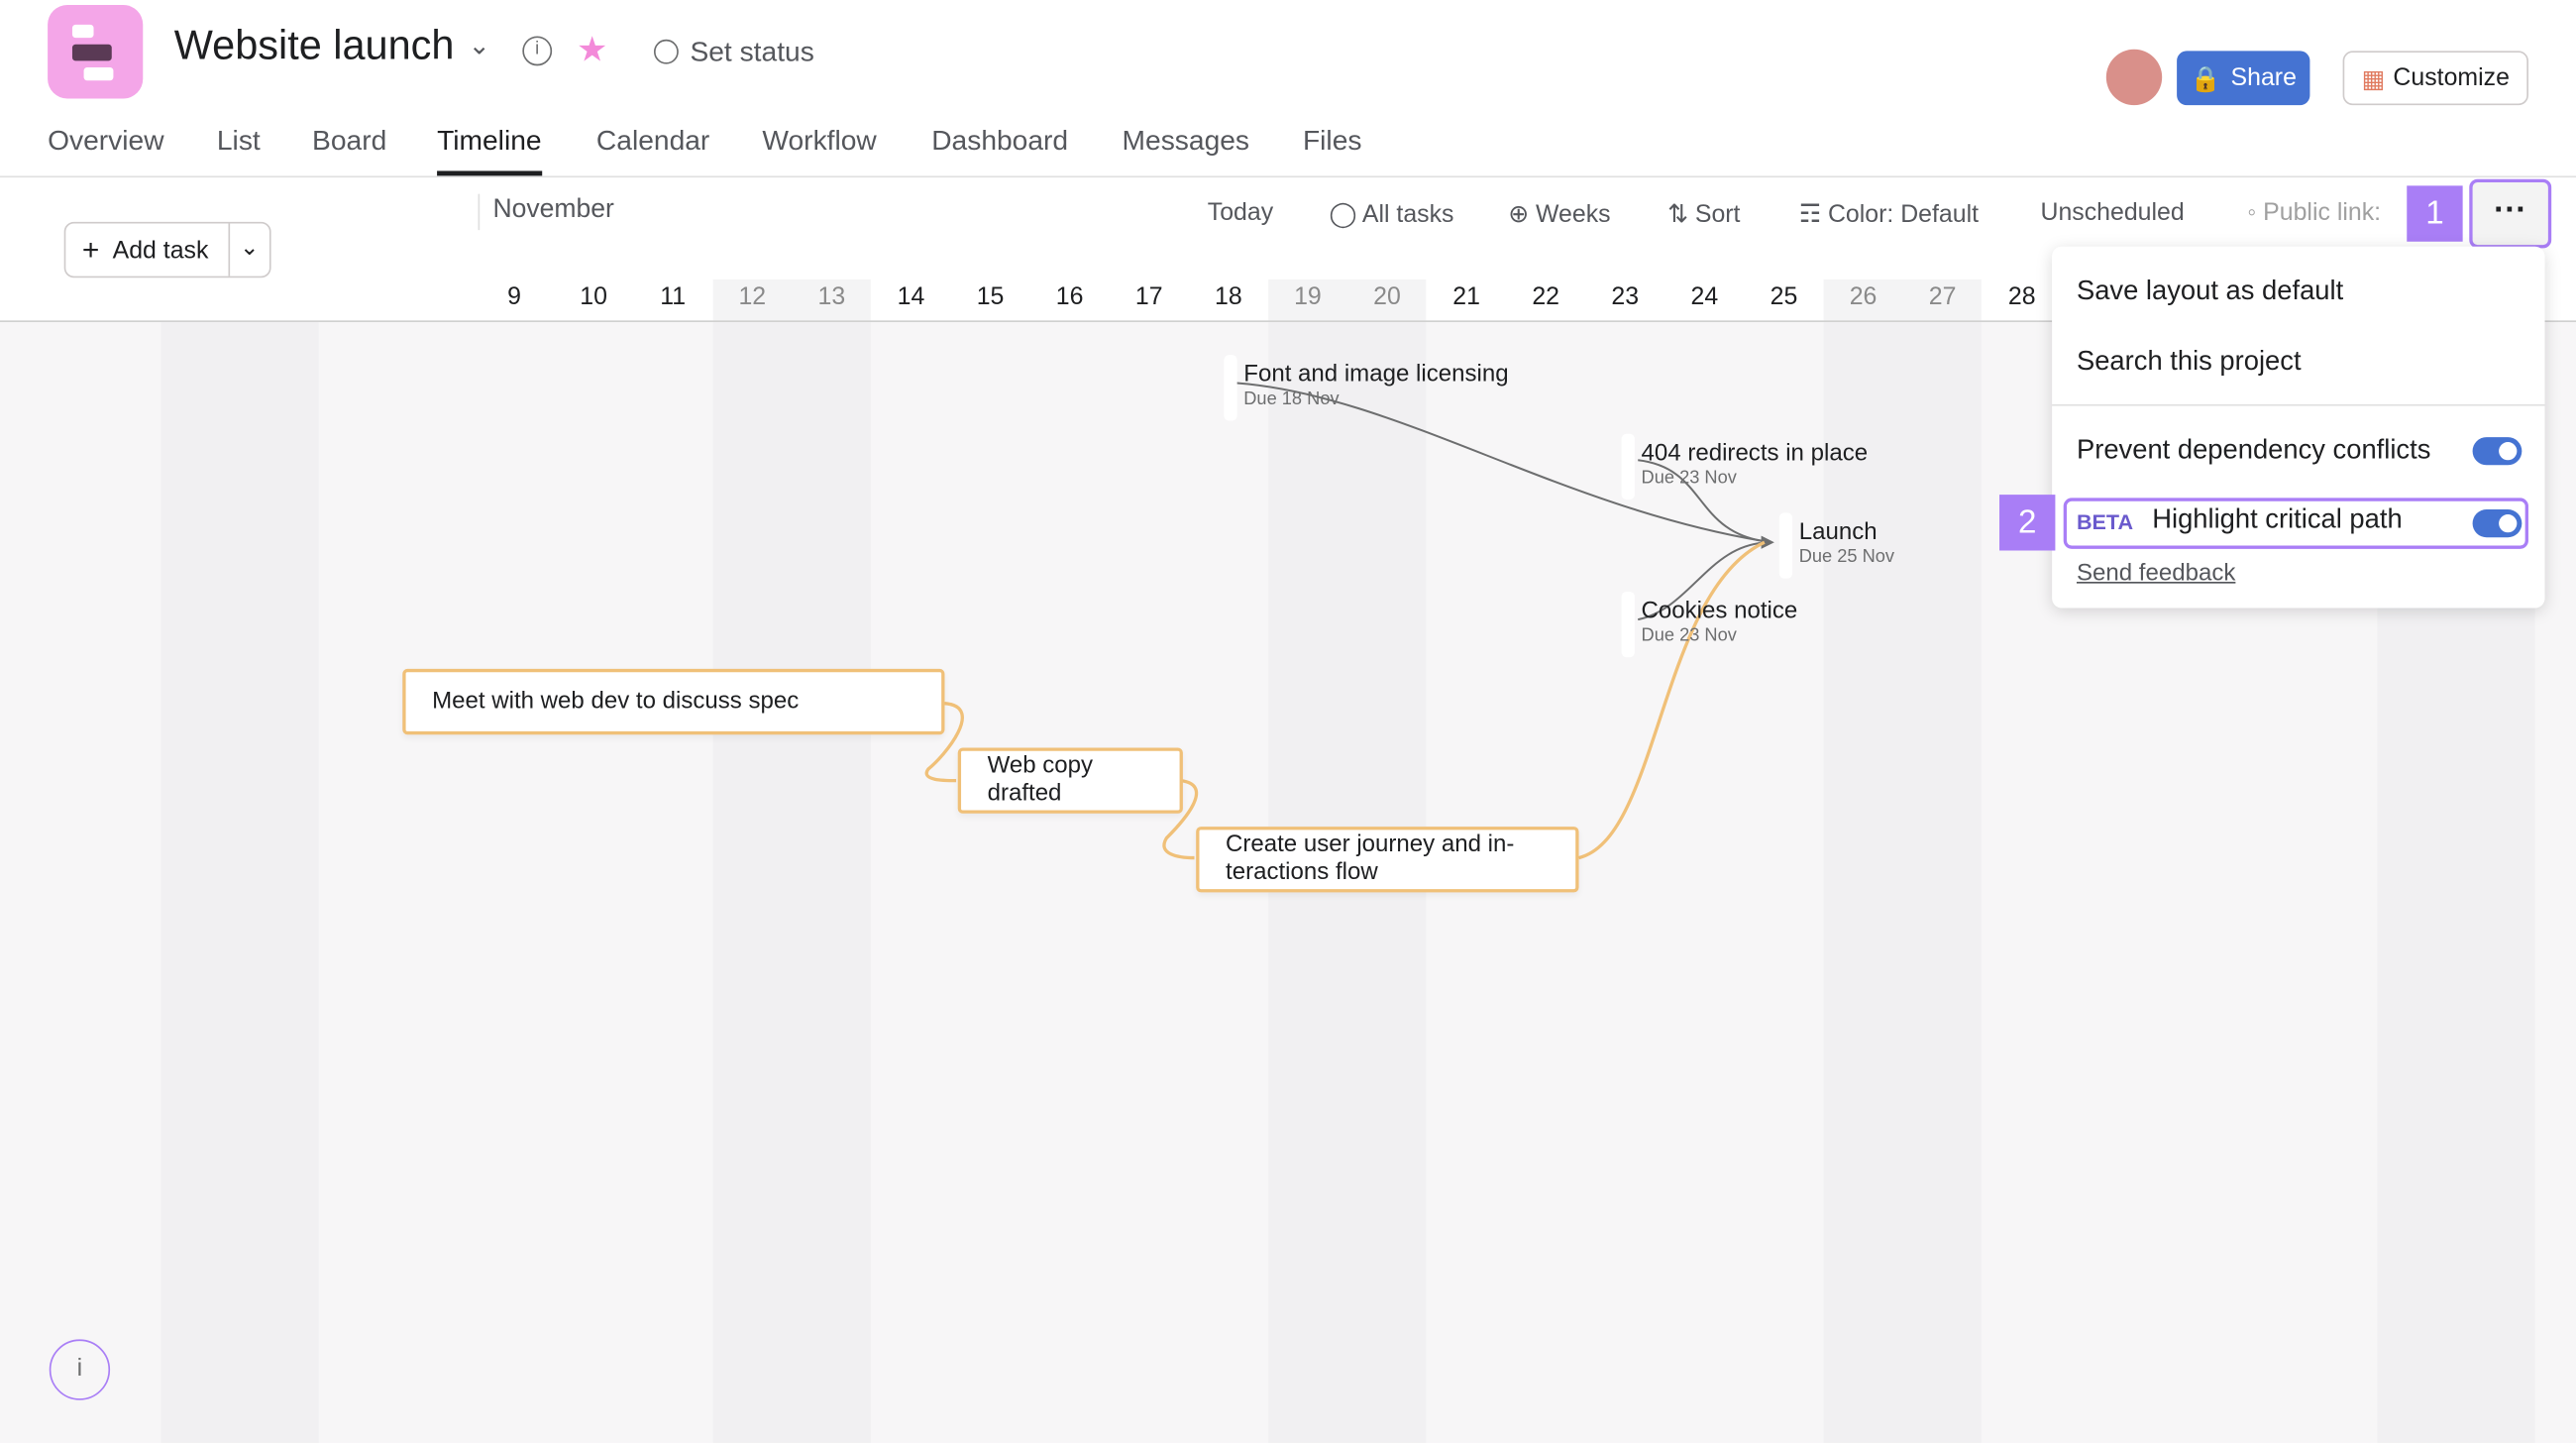  I want to click on task-bar: Web copy drafted, so click(1070, 780).